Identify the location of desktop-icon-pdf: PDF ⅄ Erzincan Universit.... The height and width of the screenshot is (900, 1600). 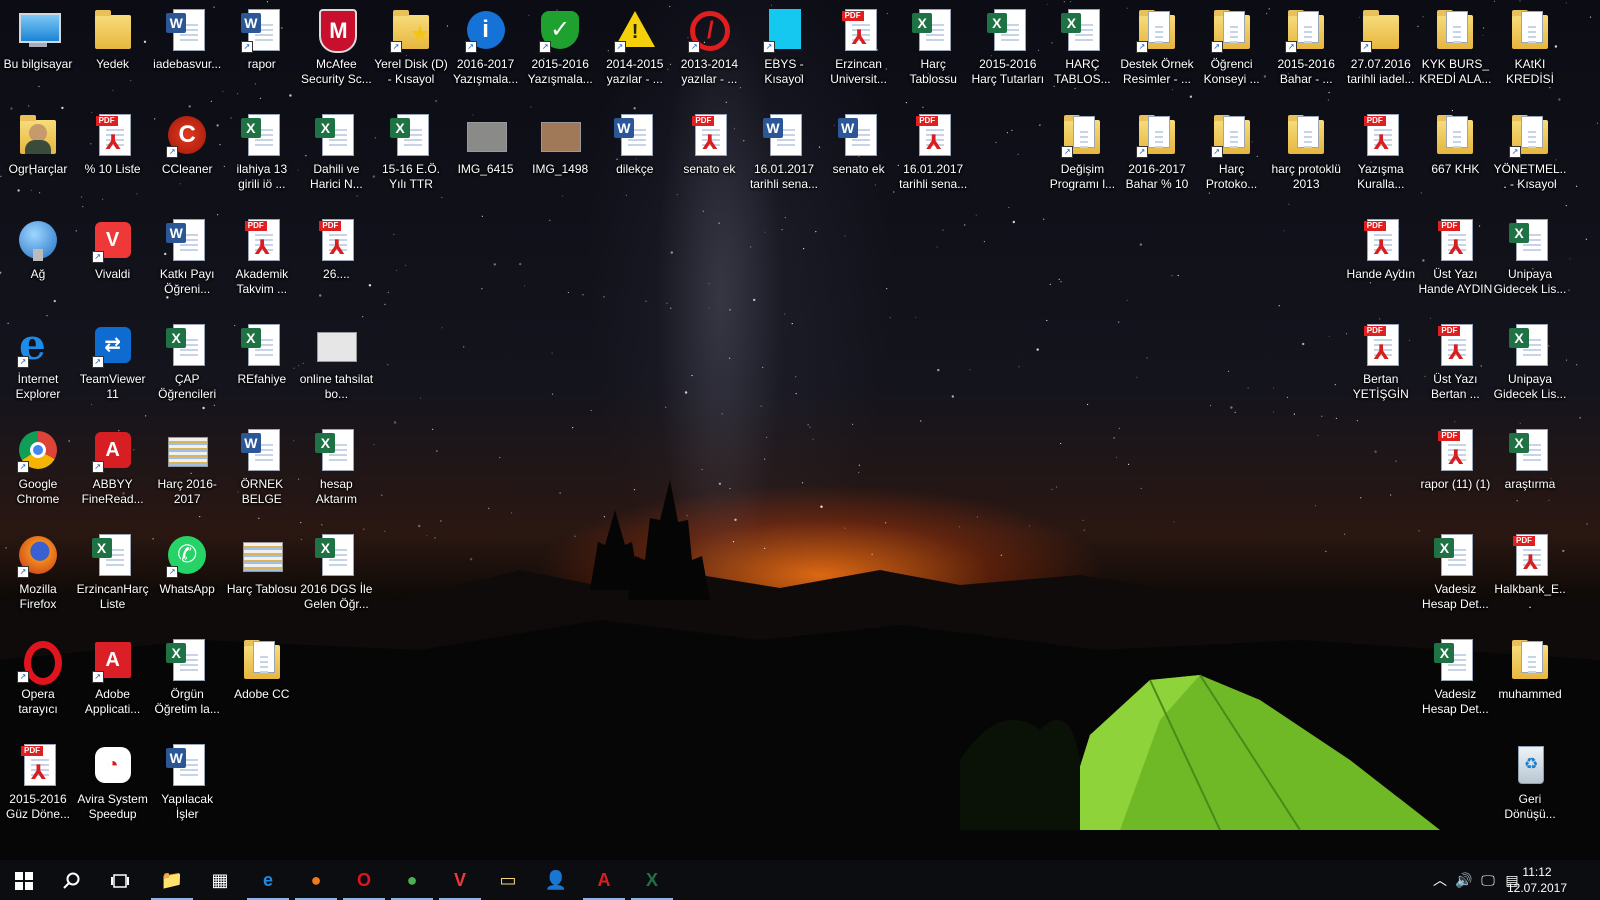
(859, 54).